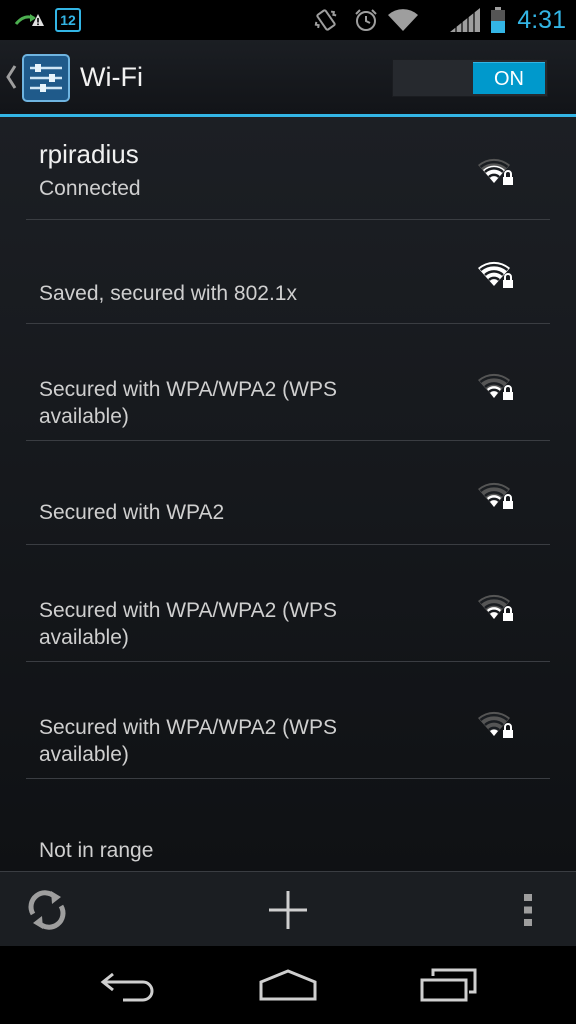  Describe the element at coordinates (470, 78) in the screenshot. I see `wifi-toggle: ON` at that location.